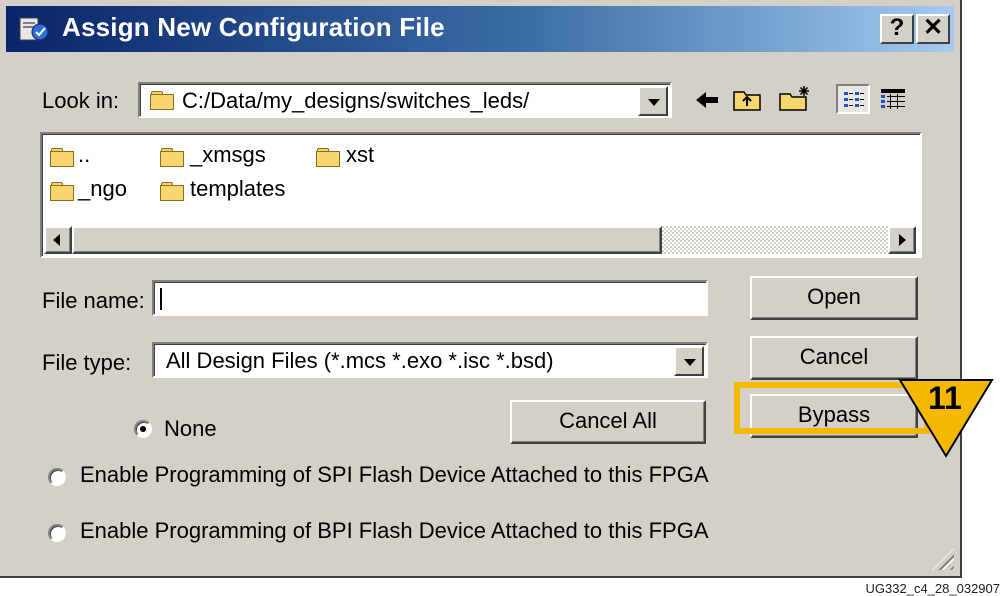 This screenshot has height=596, width=1002. Describe the element at coordinates (57, 533) in the screenshot. I see `bpi-radio` at that location.